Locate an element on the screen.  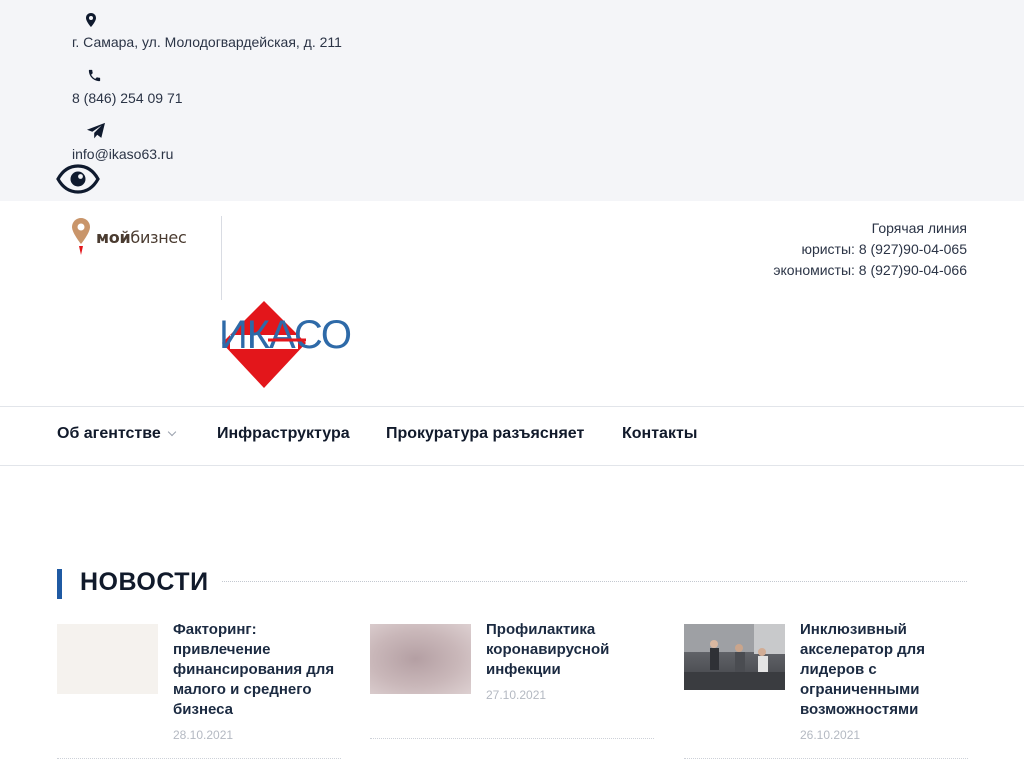
news-heading: НОВОСТИ is located at coordinates (144, 582).